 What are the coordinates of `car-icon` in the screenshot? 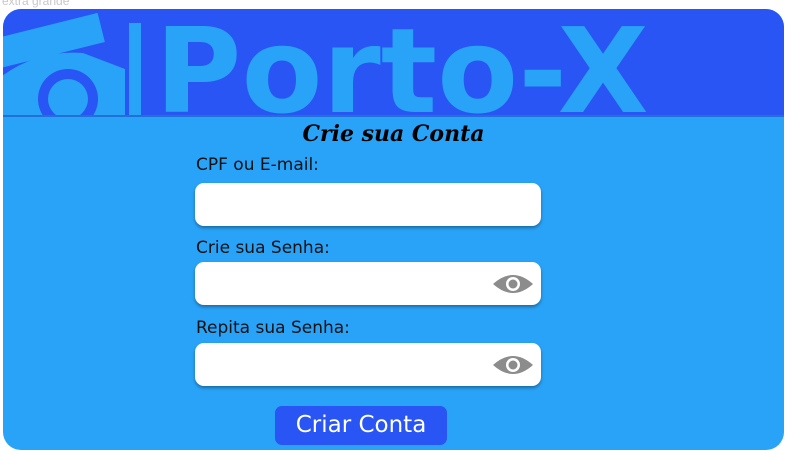 It's located at (72, 63).